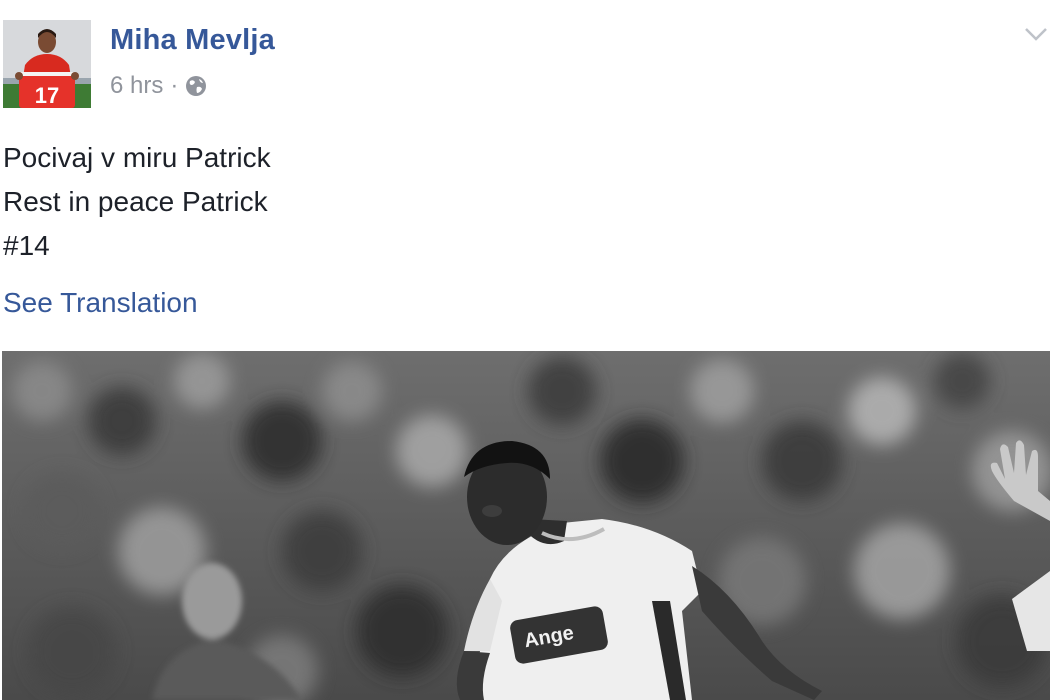  I want to click on author-avatar: 17, so click(47, 64).